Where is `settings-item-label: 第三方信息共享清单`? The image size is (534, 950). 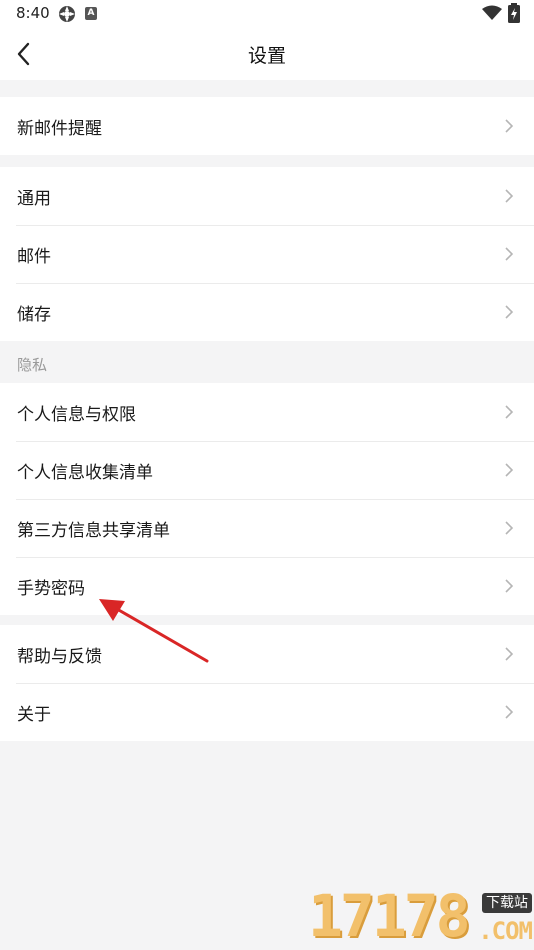
settings-item-label: 第三方信息共享清单 is located at coordinates (93, 531).